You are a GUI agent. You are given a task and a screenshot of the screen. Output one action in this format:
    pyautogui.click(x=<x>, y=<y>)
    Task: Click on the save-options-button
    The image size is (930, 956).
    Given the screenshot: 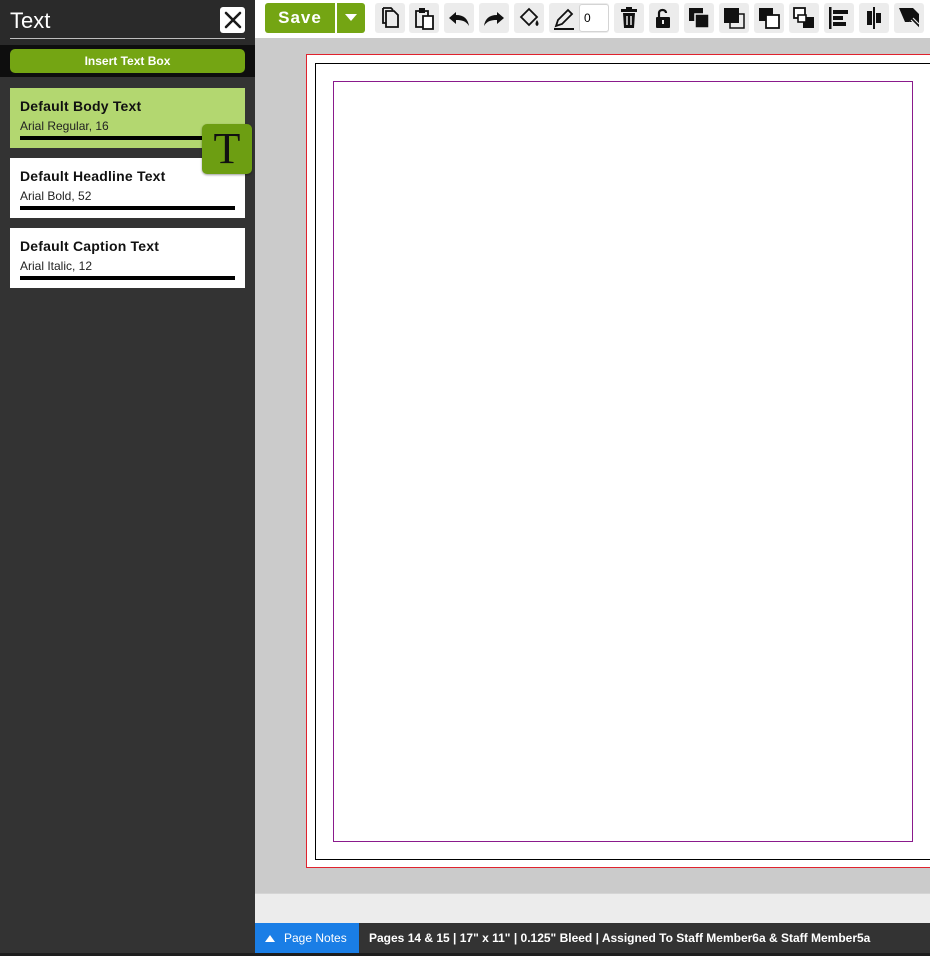 What is the action you would take?
    pyautogui.click(x=351, y=18)
    